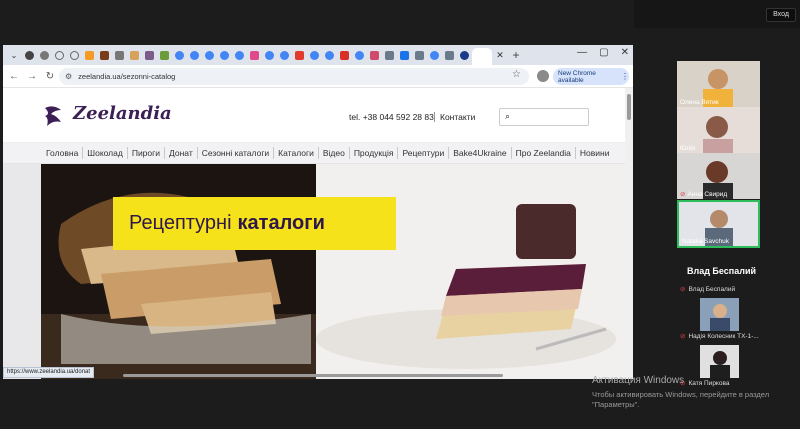  Describe the element at coordinates (53, 116) in the screenshot. I see `zeelandia-logo-icon` at that location.